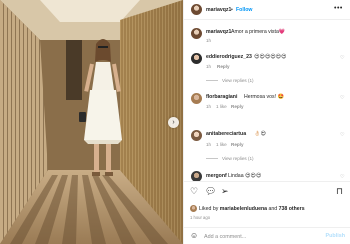  I want to click on post-time: 1 hour ago, so click(200, 217).